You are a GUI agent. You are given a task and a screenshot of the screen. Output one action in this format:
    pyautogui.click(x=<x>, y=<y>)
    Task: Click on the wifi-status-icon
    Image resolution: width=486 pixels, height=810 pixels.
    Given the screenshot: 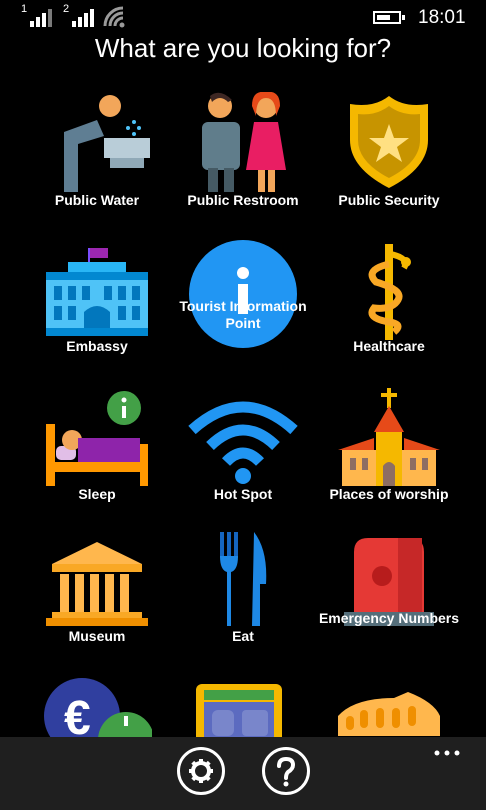 What is the action you would take?
    pyautogui.click(x=114, y=17)
    